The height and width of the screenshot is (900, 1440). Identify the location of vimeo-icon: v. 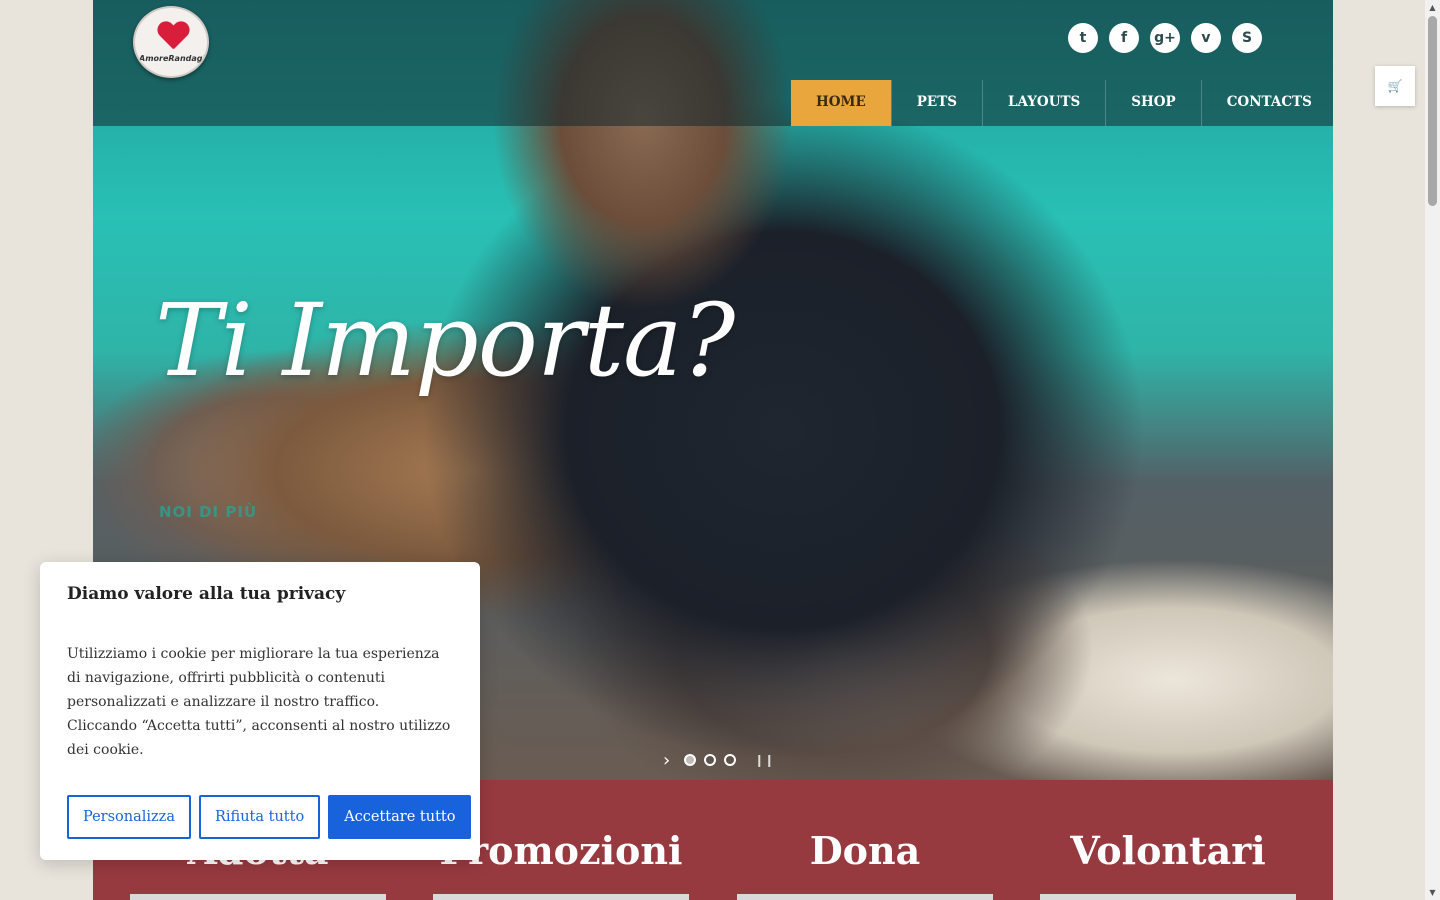
(1206, 38).